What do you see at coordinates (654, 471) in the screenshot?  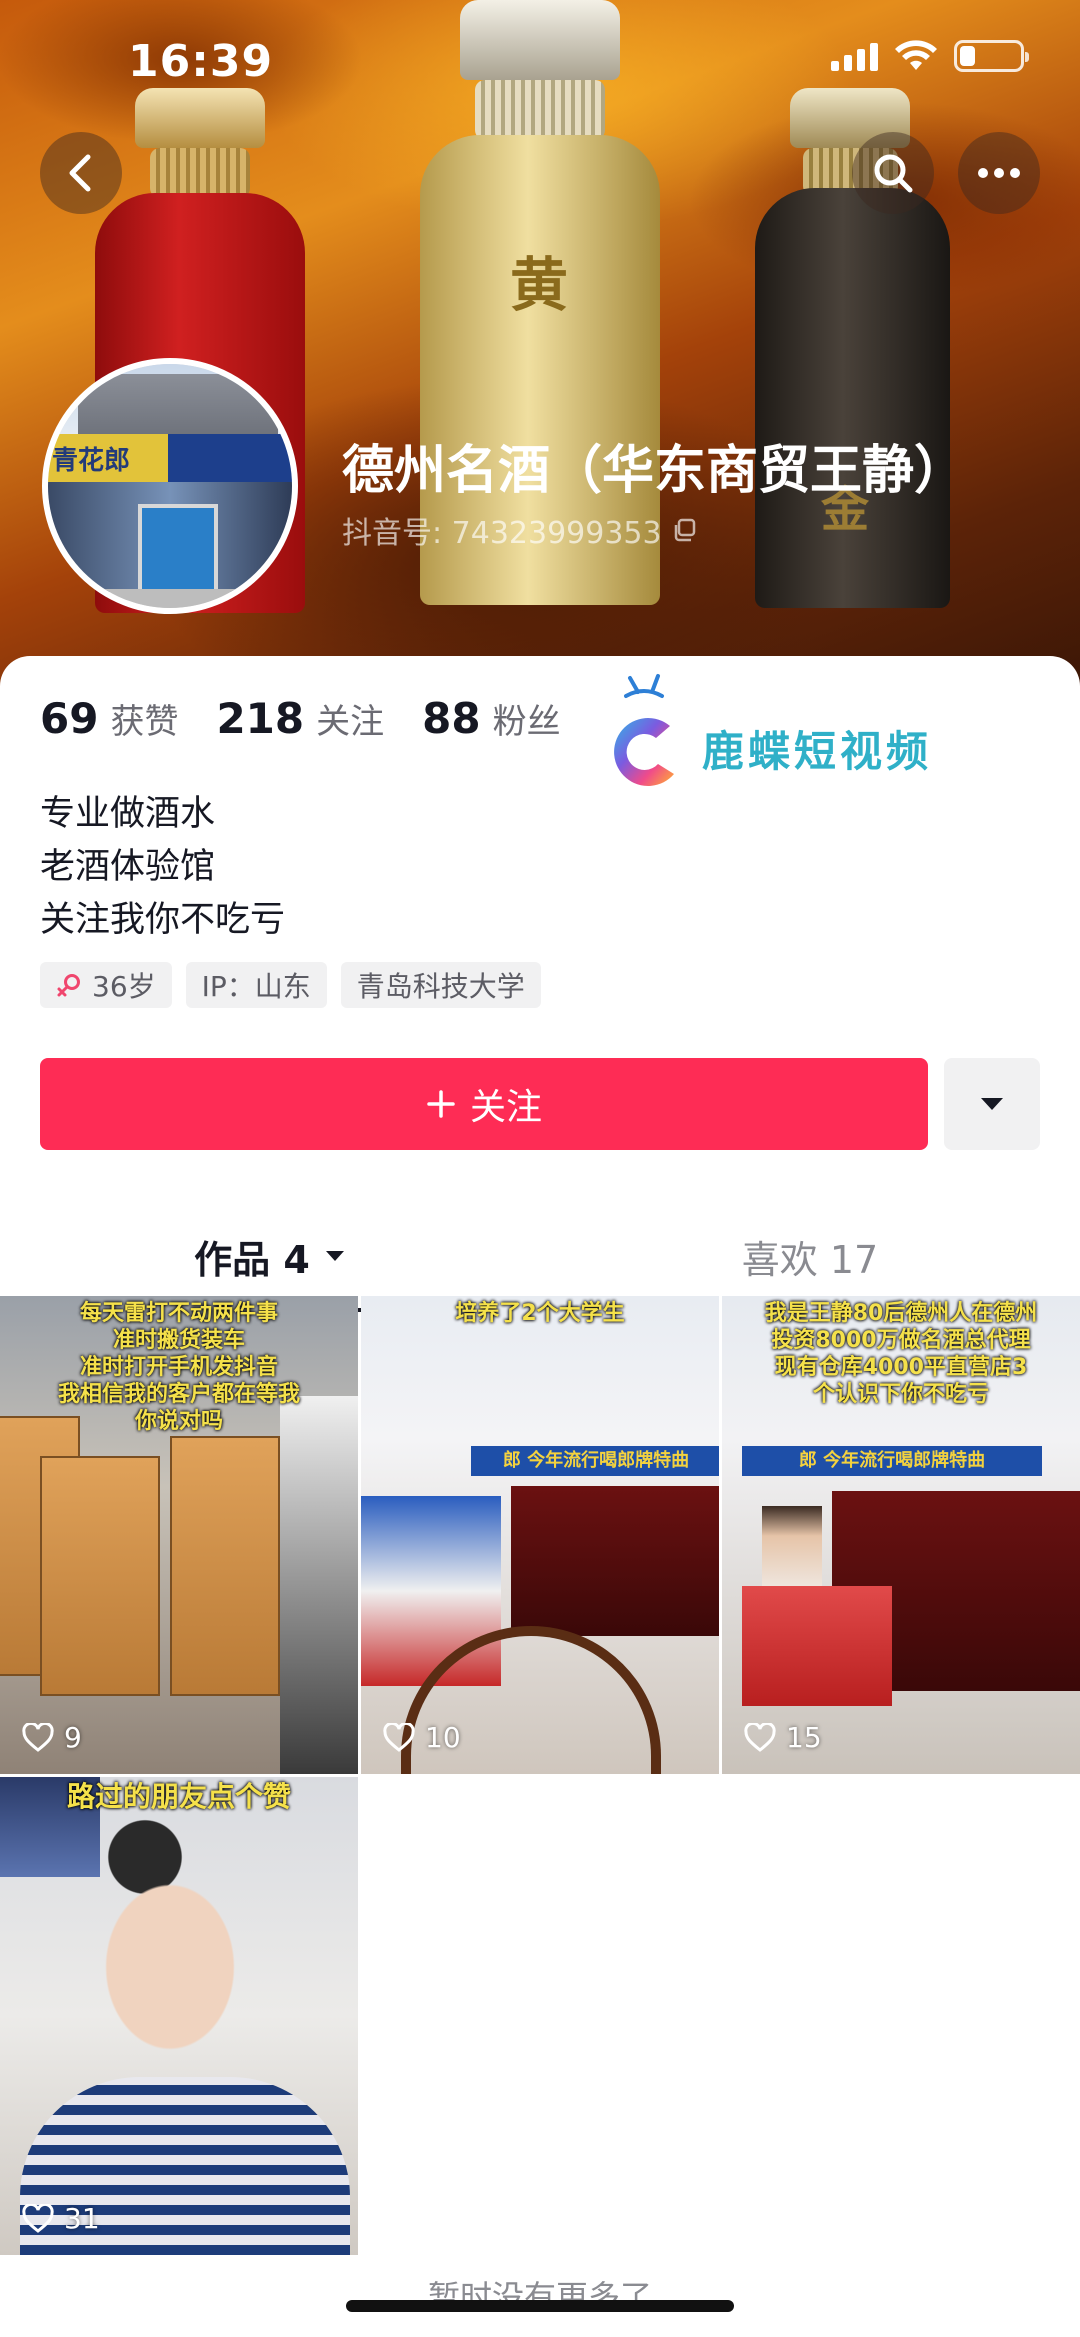 I see `profile-name: 德州名酒（华东商贸王静）` at bounding box center [654, 471].